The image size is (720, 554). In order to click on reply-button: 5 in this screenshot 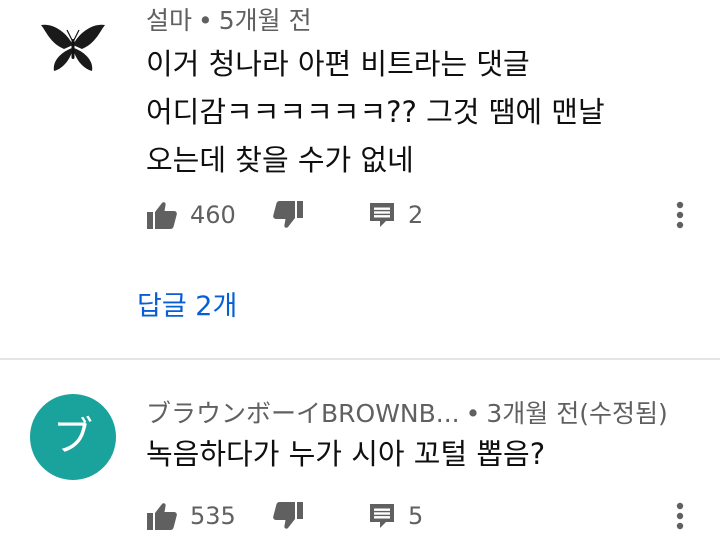, I will do `click(395, 516)`.